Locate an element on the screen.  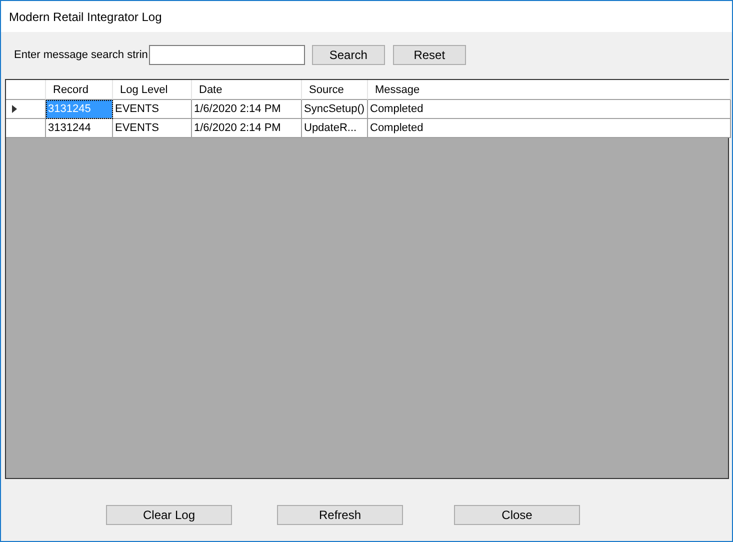
table-cell: 3131245 is located at coordinates (79, 109).